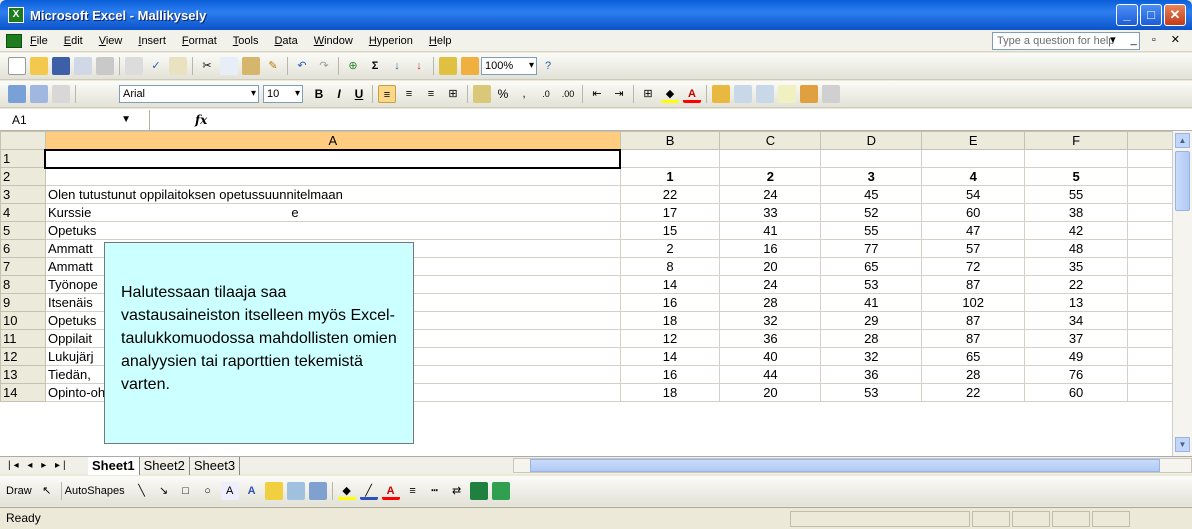 Image resolution: width=1192 pixels, height=529 pixels. What do you see at coordinates (478, 491) in the screenshot?
I see `shadow-icon` at bounding box center [478, 491].